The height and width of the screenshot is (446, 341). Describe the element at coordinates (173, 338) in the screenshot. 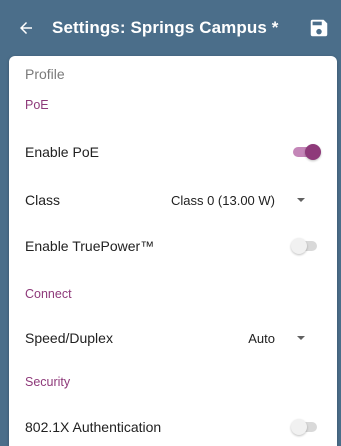

I see `speed-duplex-row: Speed/Duplex Auto` at that location.